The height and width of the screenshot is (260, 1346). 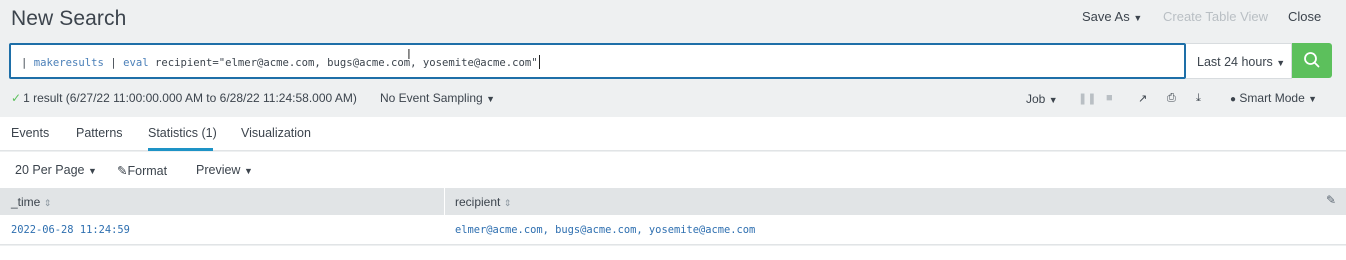 What do you see at coordinates (1304, 16) in the screenshot?
I see `close-button: Close` at bounding box center [1304, 16].